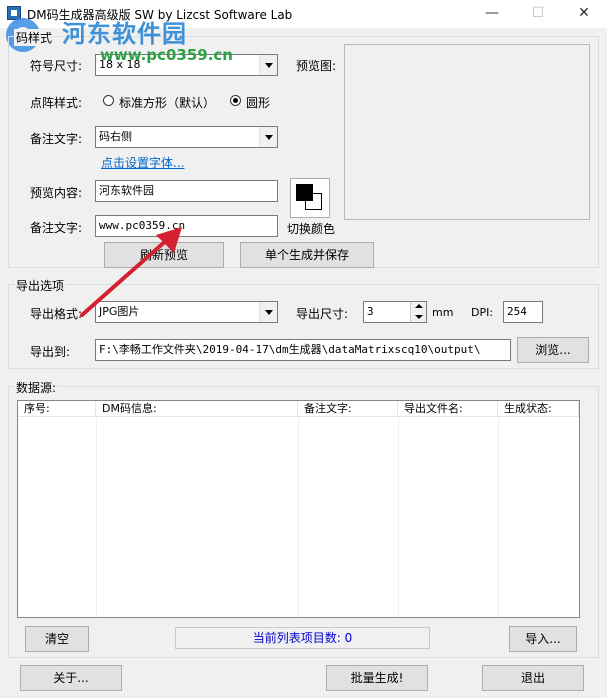  What do you see at coordinates (57, 409) in the screenshot?
I see `column-header-index: 序号:` at bounding box center [57, 409].